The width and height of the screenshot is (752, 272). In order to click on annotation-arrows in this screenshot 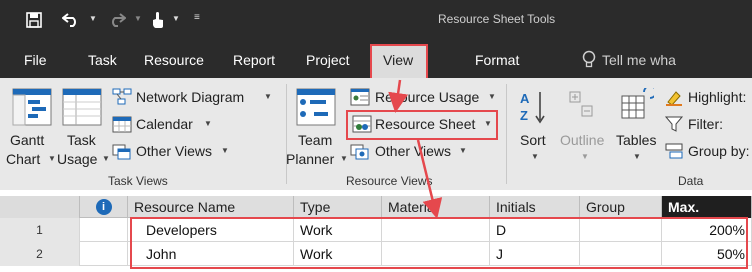, I will do `click(415, 149)`.